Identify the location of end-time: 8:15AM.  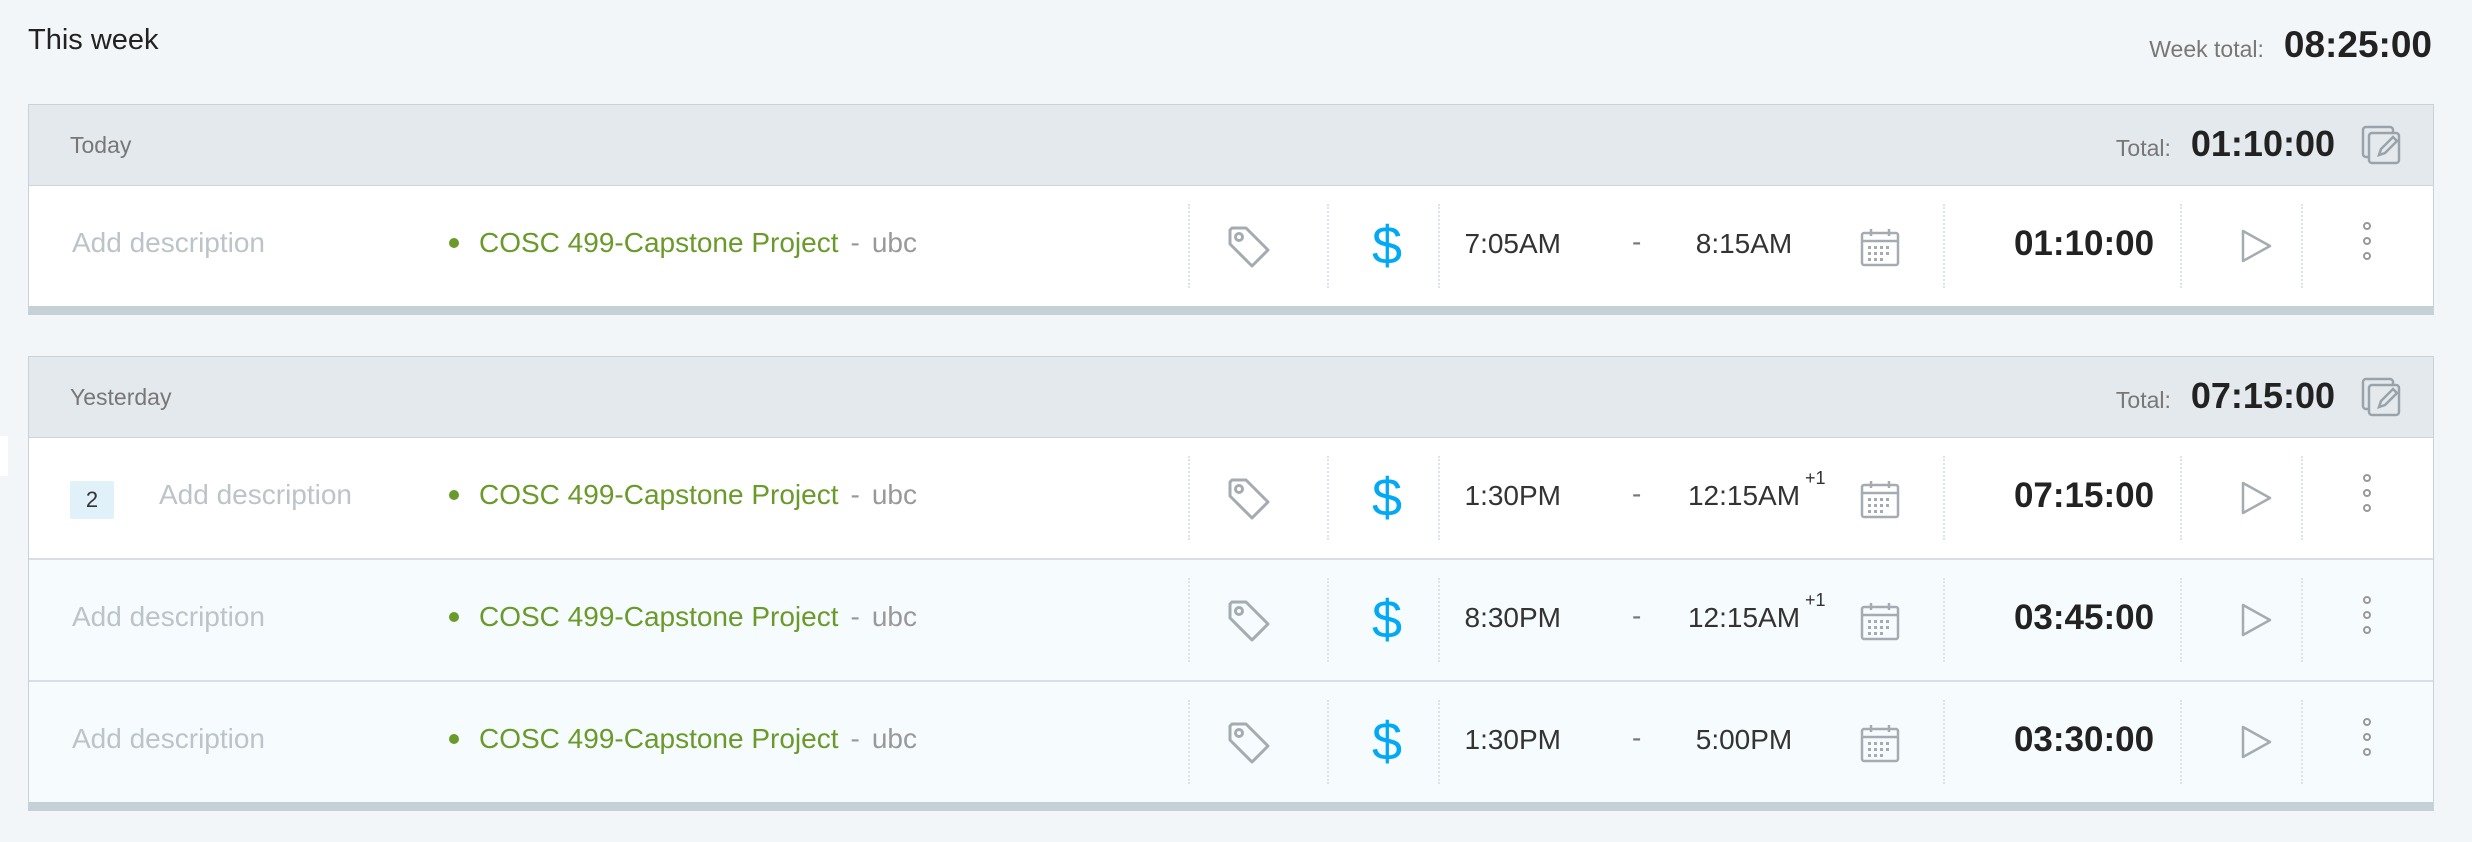
(1744, 244).